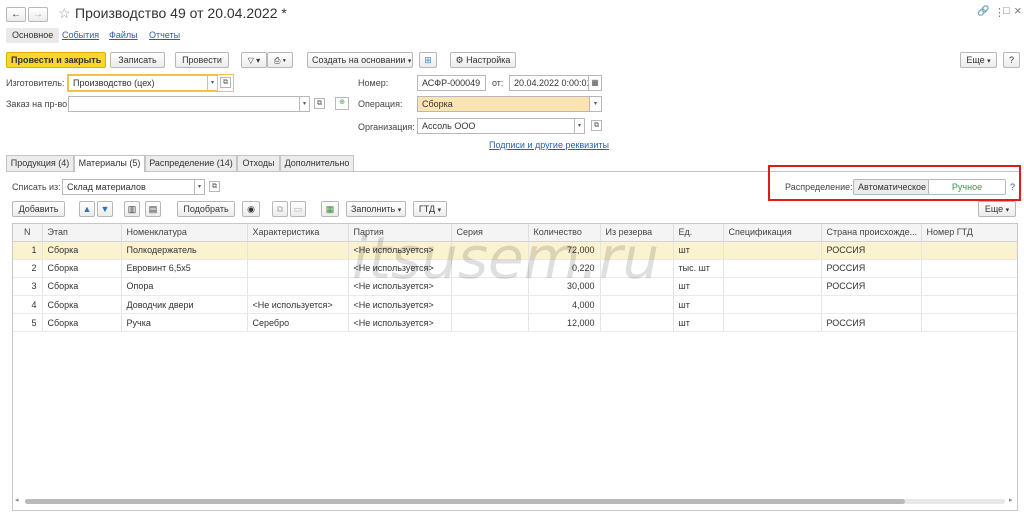 Image resolution: width=1024 pixels, height=519 pixels. I want to click on table-cell: 4, so click(28, 305).